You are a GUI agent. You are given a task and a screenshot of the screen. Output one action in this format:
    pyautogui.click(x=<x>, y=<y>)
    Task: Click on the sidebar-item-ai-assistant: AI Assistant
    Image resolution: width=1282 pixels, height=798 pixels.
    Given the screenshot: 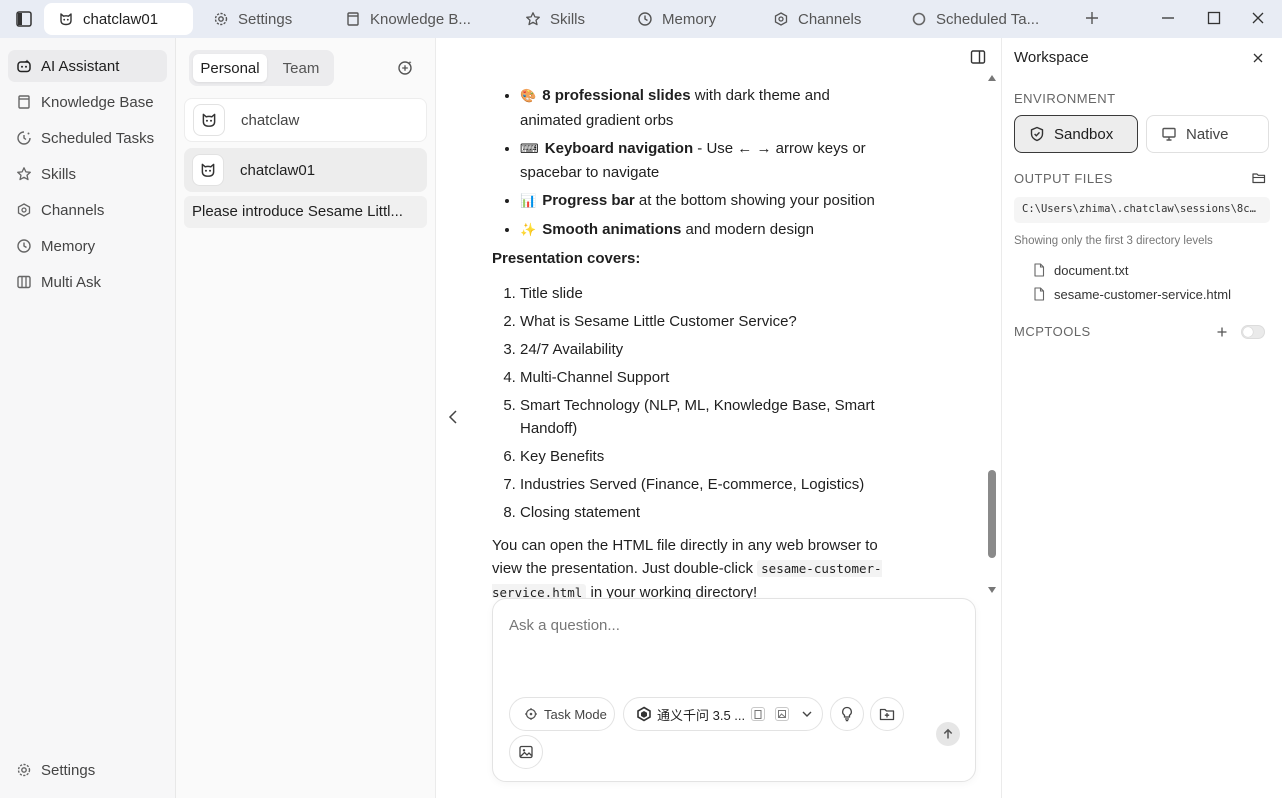 What is the action you would take?
    pyautogui.click(x=87, y=66)
    